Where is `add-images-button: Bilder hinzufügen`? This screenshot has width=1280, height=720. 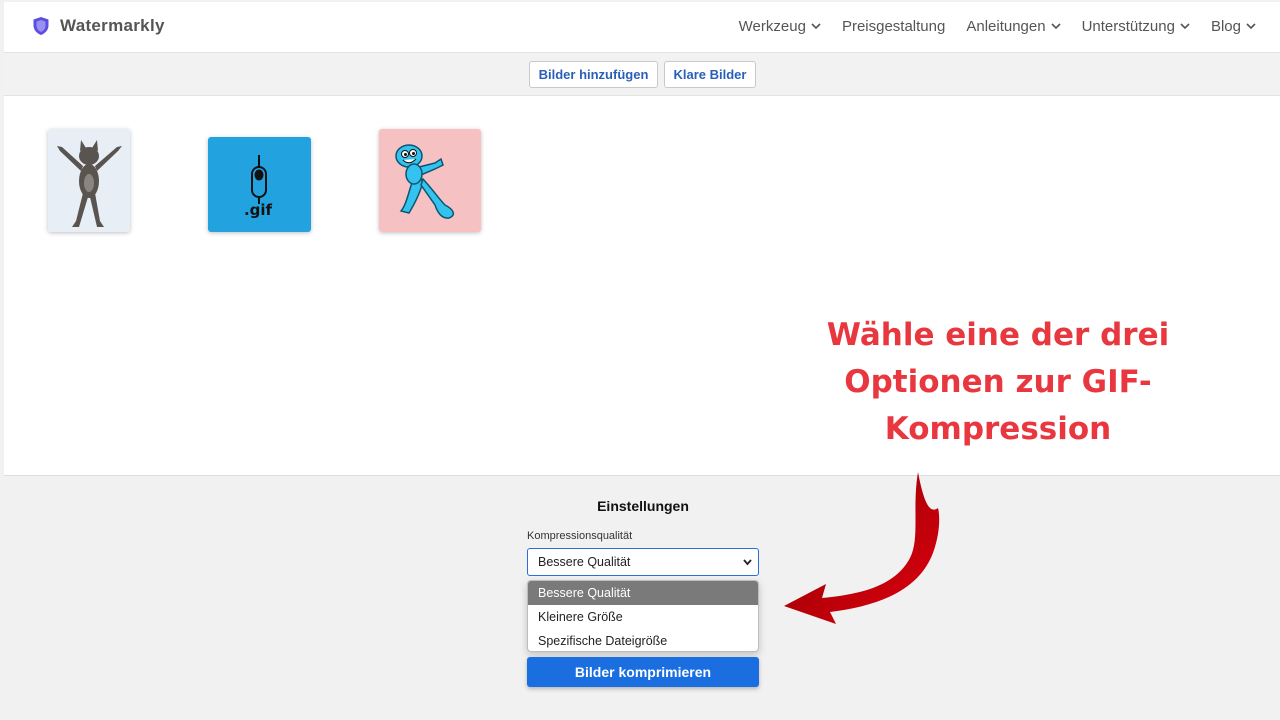 add-images-button: Bilder hinzufügen is located at coordinates (593, 74).